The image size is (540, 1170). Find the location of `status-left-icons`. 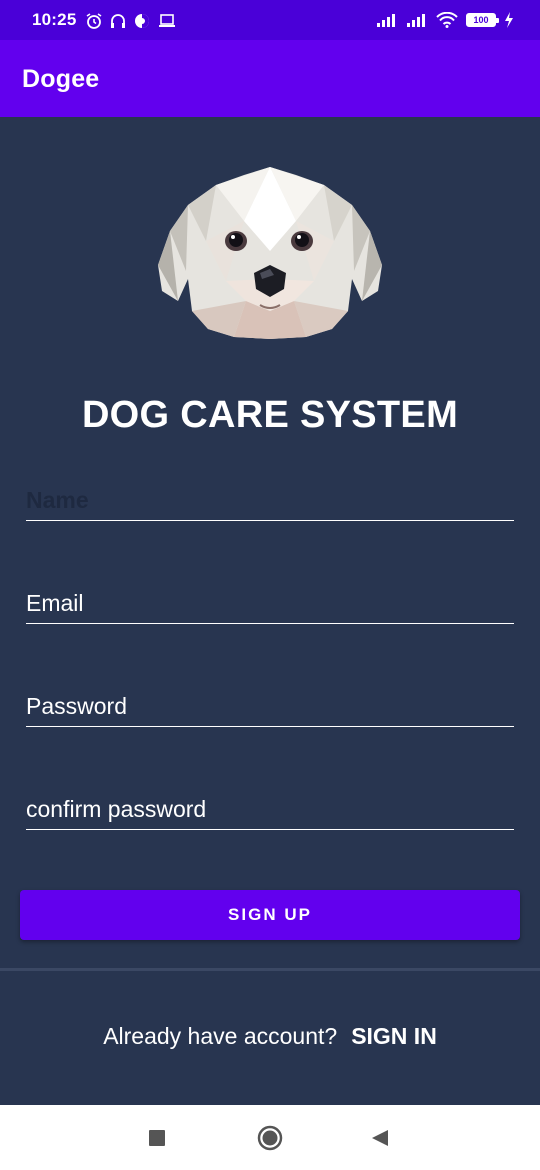

status-left-icons is located at coordinates (131, 21).